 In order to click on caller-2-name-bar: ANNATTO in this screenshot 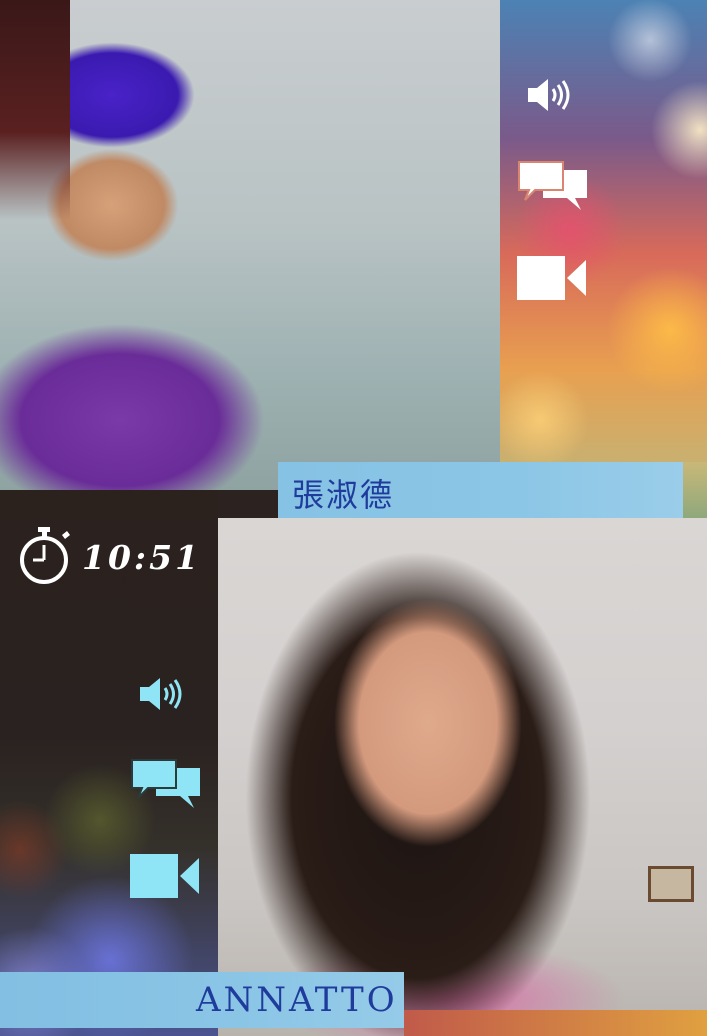, I will do `click(202, 1000)`.